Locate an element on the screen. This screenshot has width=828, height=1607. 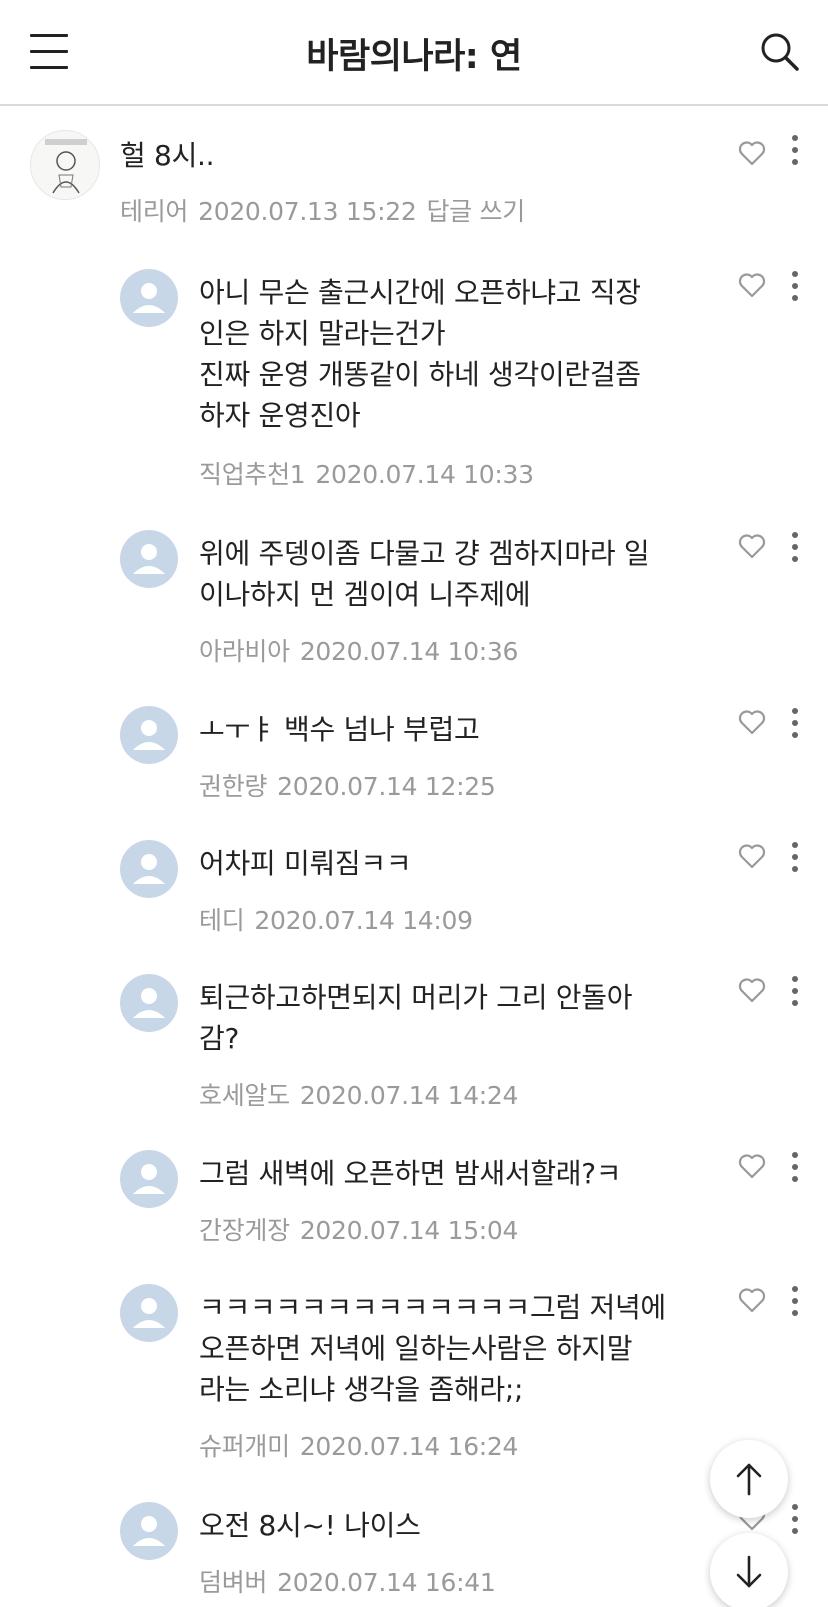
comment-meta: 테디 2020.07.14 14:09 is located at coordinates (336, 919).